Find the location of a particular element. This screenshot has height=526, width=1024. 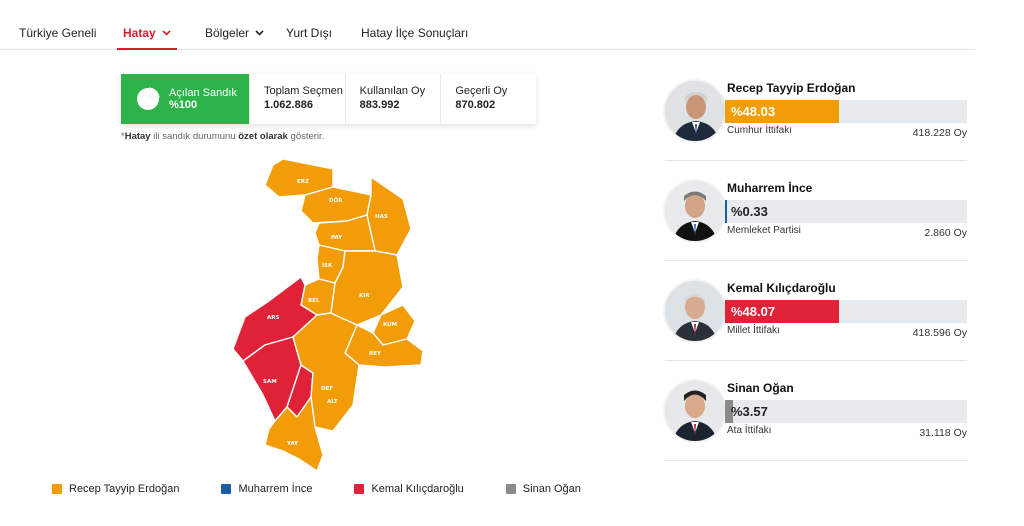

tab-yurt-disi: Yurt Dışı is located at coordinates (309, 33).